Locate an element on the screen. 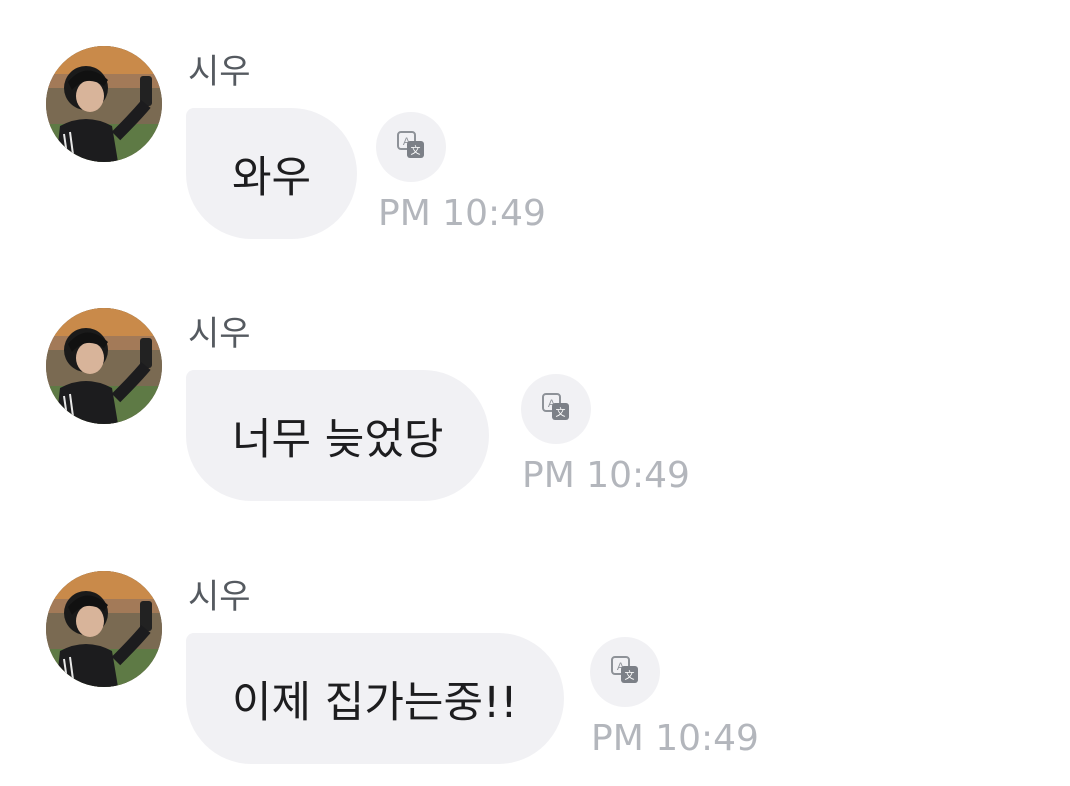 This screenshot has height=786, width=1070. message-bubble: 와우 is located at coordinates (272, 173).